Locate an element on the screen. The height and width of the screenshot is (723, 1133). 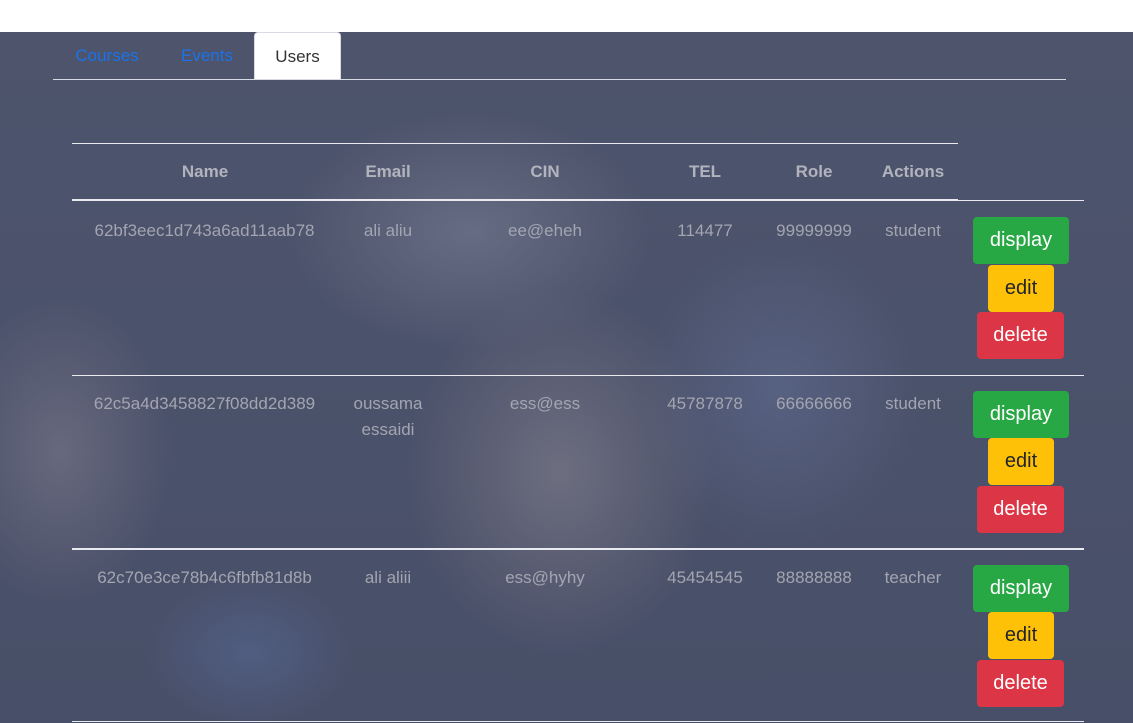
tab-users: Users is located at coordinates (297, 55).